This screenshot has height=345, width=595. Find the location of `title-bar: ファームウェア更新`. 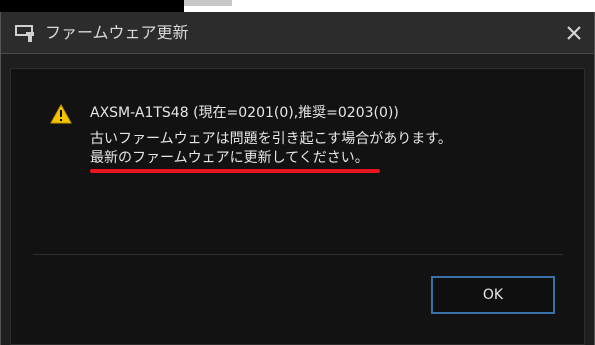

title-bar: ファームウェア更新 is located at coordinates (297, 33).